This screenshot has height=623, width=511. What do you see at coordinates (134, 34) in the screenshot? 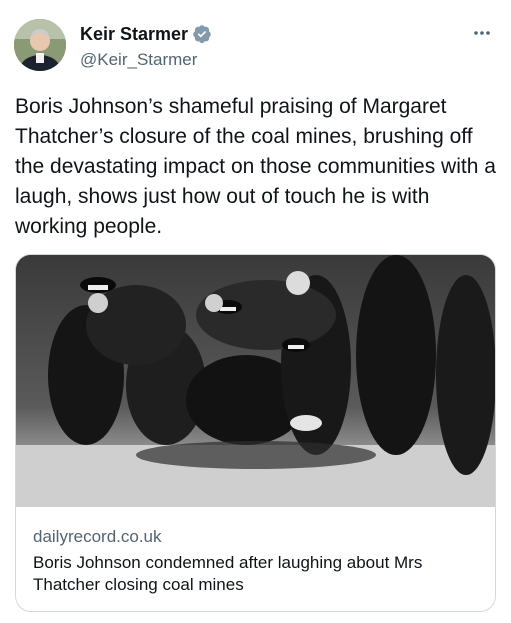
I see `display-name: Keir Starmer` at bounding box center [134, 34].